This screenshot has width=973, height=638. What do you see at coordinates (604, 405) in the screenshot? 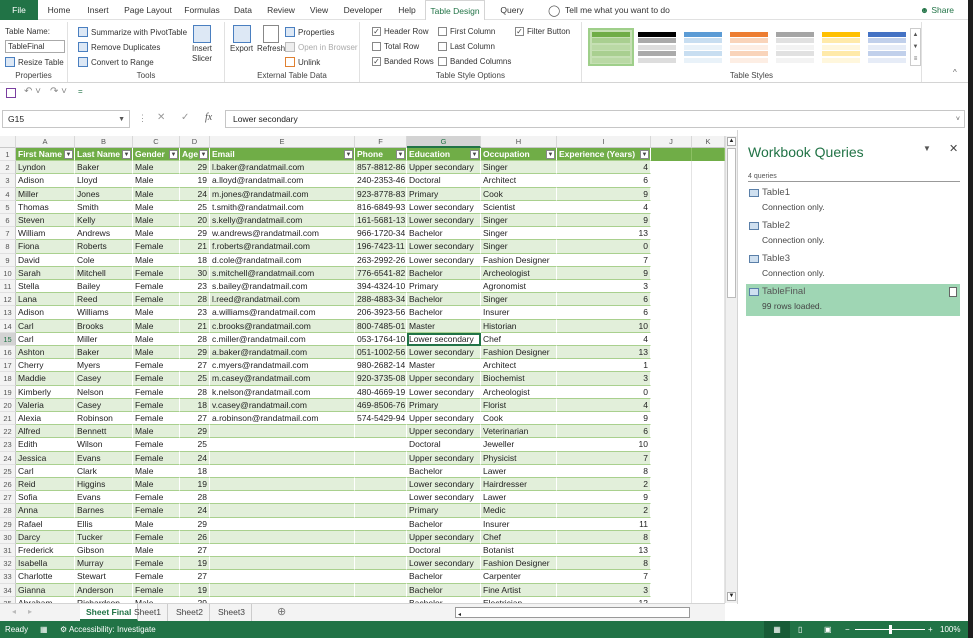
I see `cell: 4` at bounding box center [604, 405].